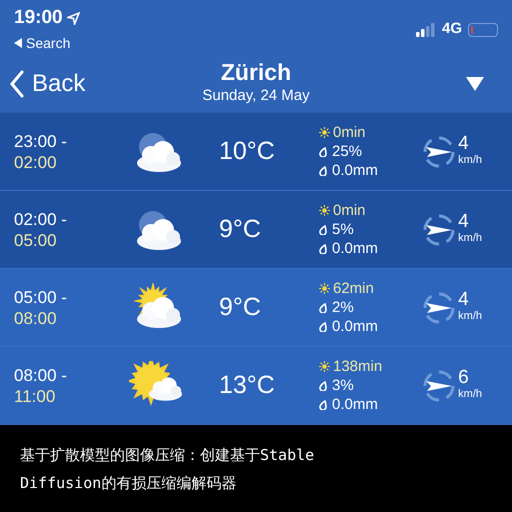 This screenshot has width=512, height=512. Describe the element at coordinates (18, 43) in the screenshot. I see `back-triangle-icon` at that location.